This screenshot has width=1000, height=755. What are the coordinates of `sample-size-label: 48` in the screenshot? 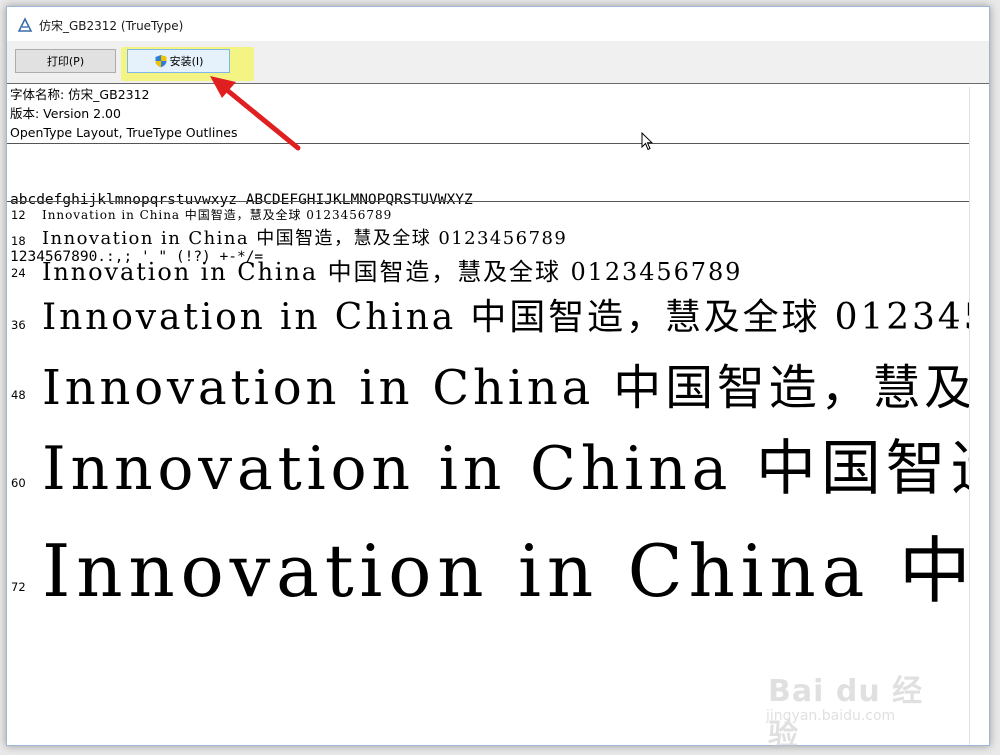 It's located at (18, 395).